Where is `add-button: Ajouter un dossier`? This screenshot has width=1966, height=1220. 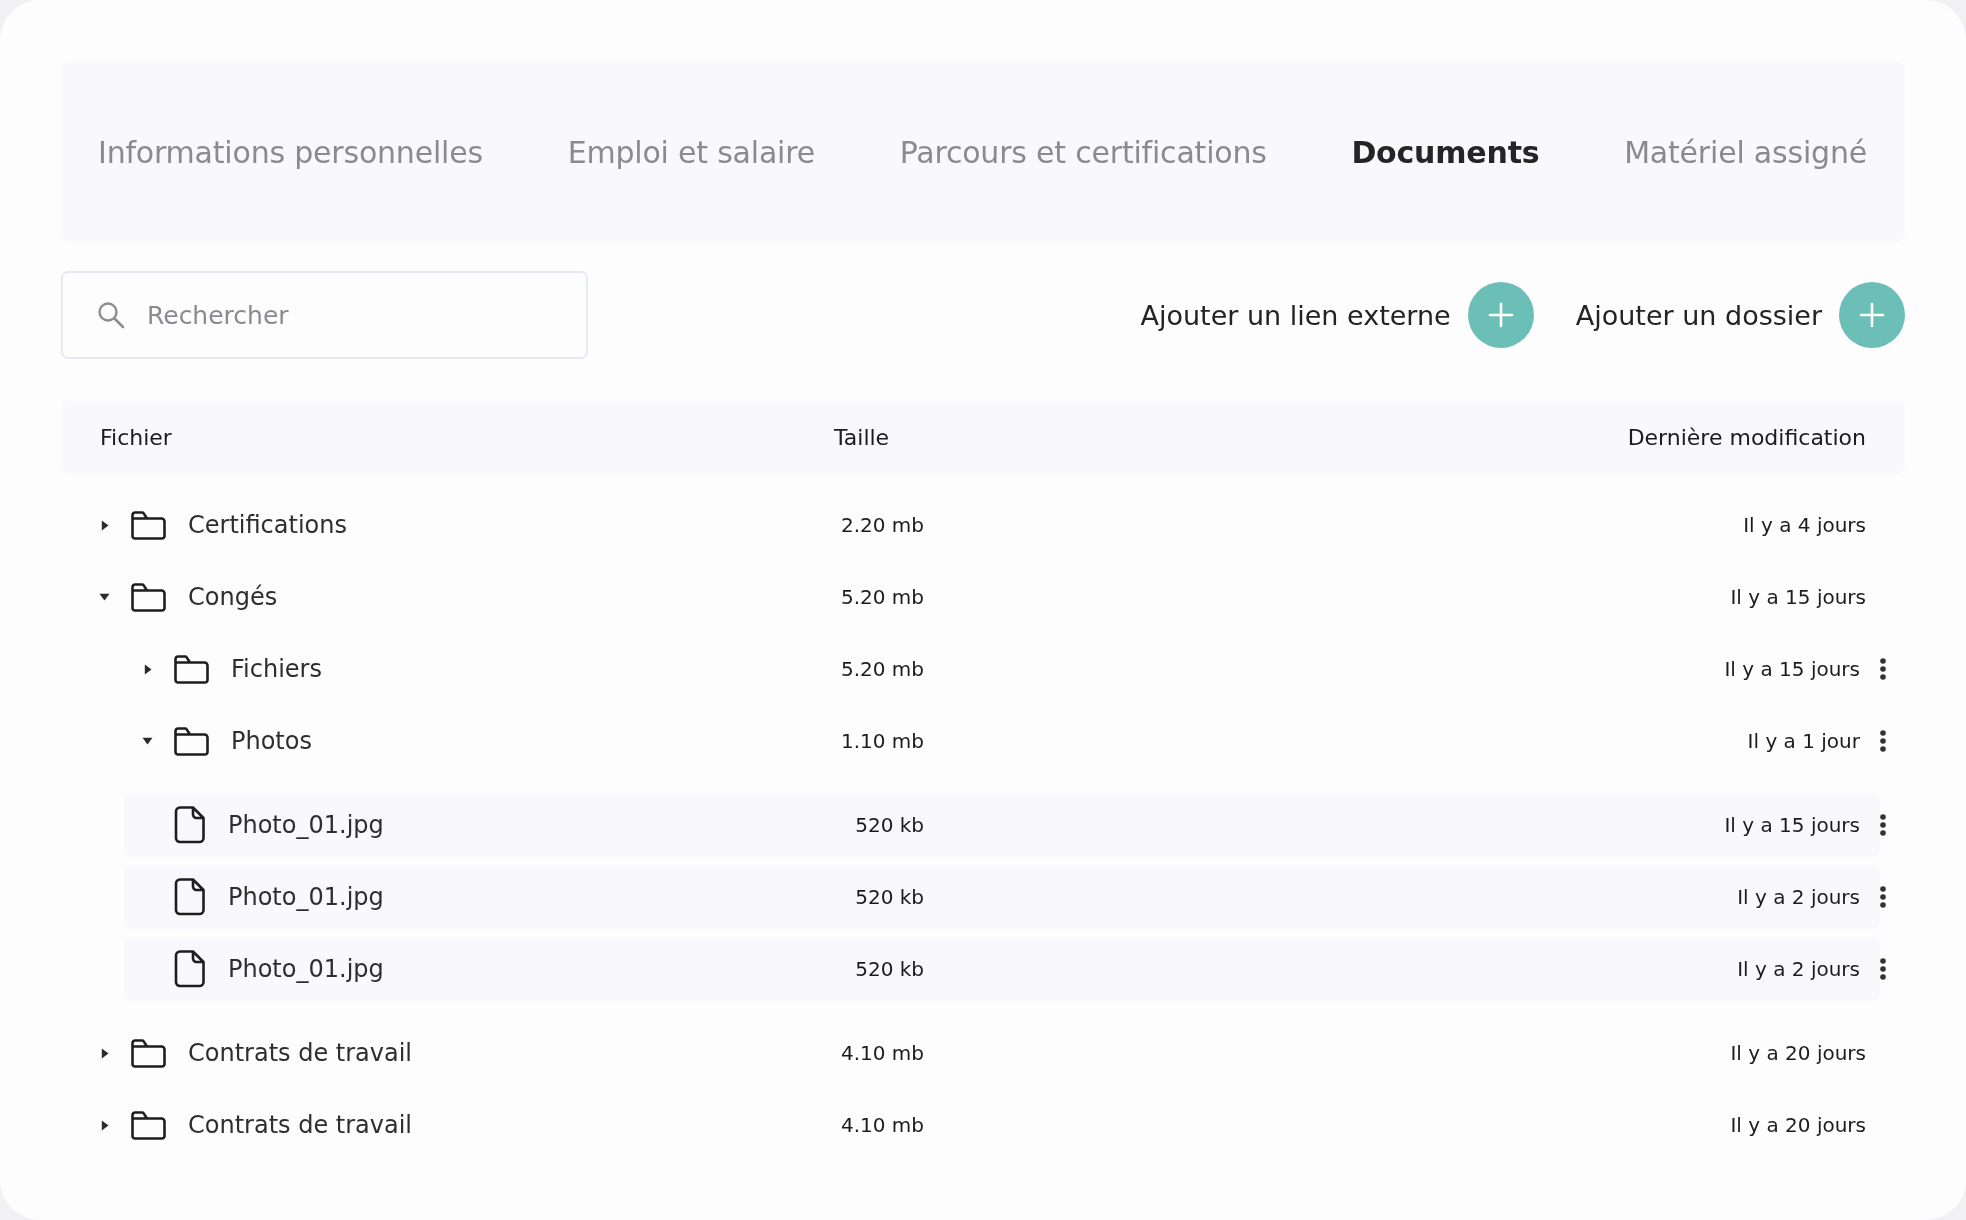
add-button: Ajouter un dossier is located at coordinates (1740, 315).